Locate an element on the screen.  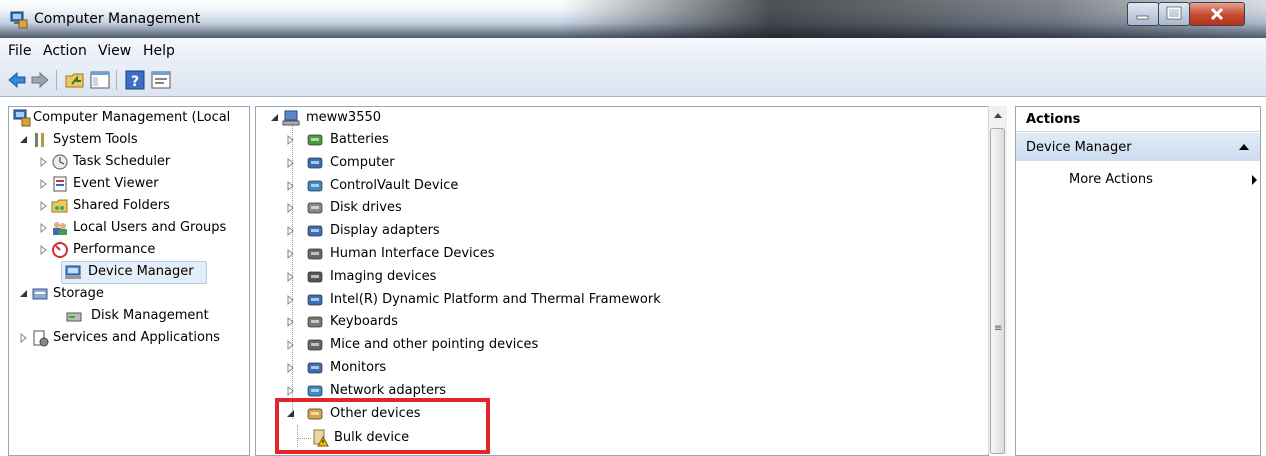
tree-label: Performance is located at coordinates (114, 249).